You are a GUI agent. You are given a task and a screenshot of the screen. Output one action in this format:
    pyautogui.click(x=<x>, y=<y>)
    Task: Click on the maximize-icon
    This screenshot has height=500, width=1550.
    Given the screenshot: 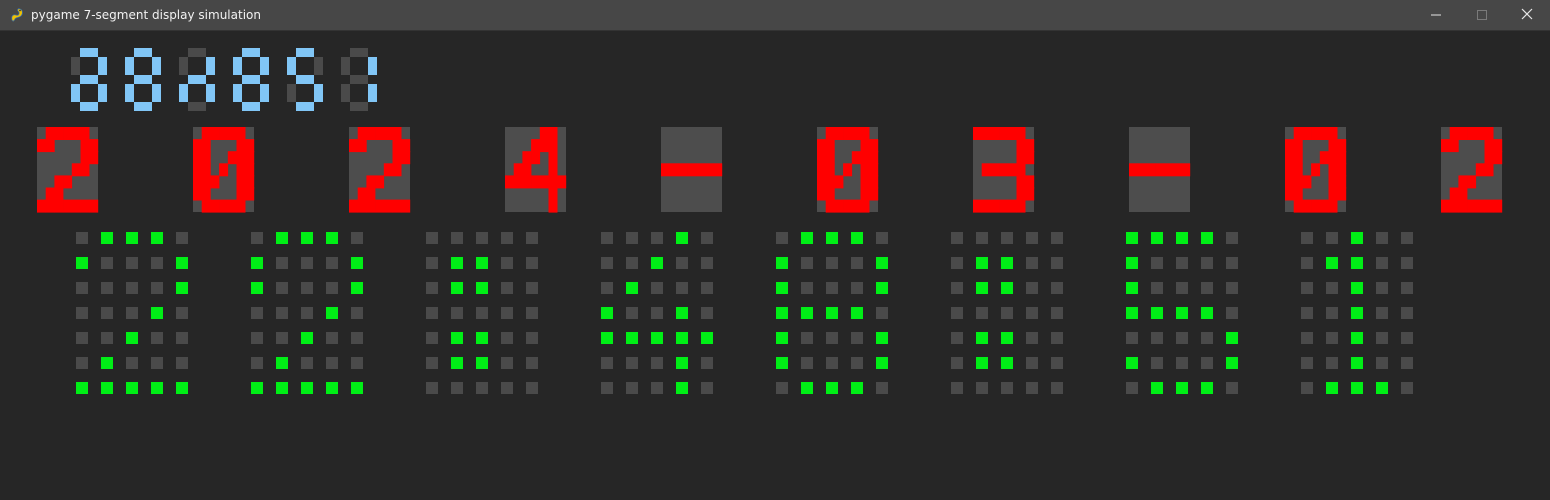 What is the action you would take?
    pyautogui.click(x=1482, y=16)
    